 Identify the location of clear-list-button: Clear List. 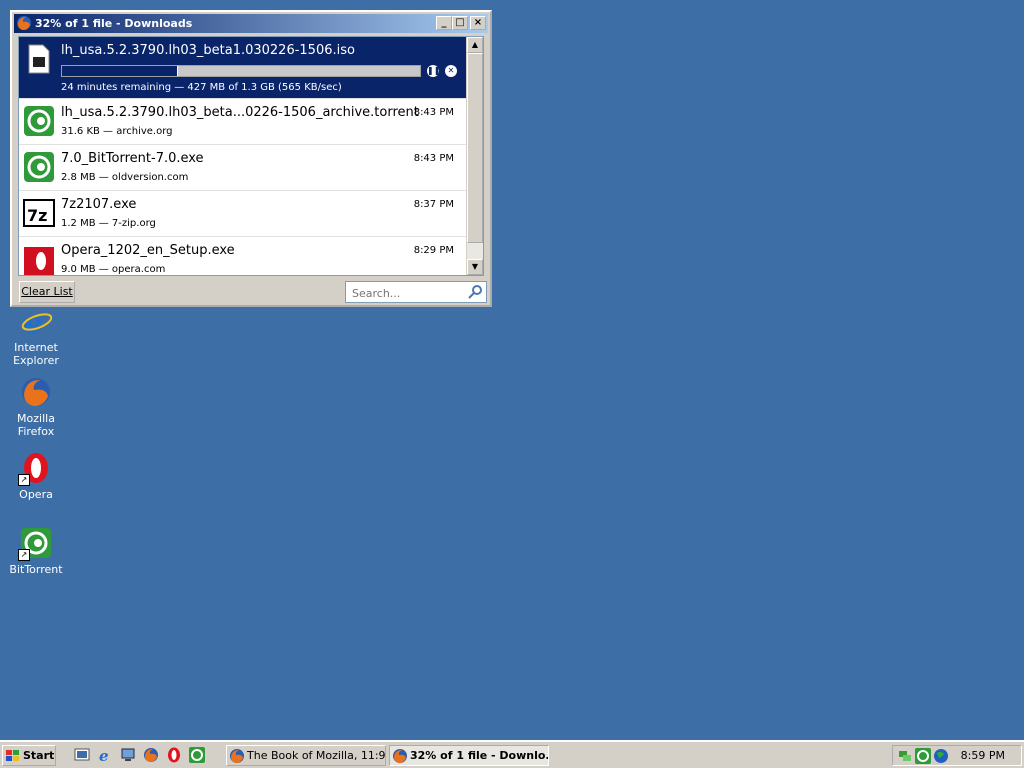
(47, 292).